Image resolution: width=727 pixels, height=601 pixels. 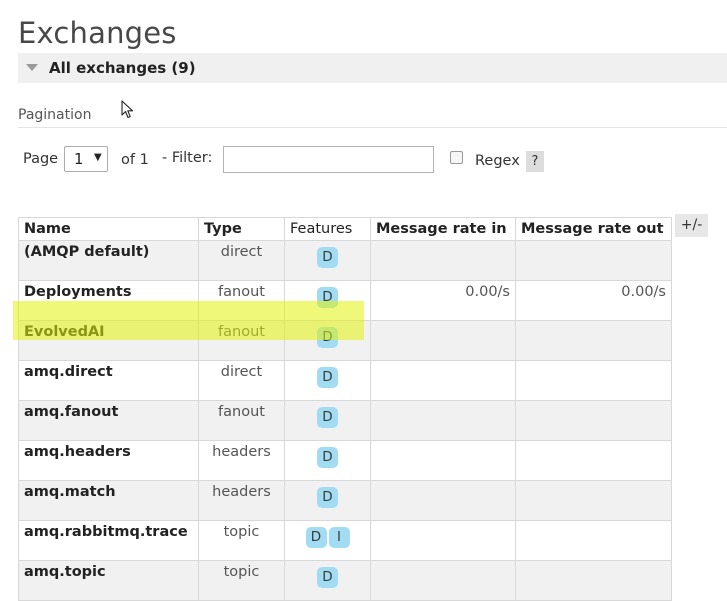 What do you see at coordinates (135, 160) in the screenshot?
I see `page-count-label: of 1` at bounding box center [135, 160].